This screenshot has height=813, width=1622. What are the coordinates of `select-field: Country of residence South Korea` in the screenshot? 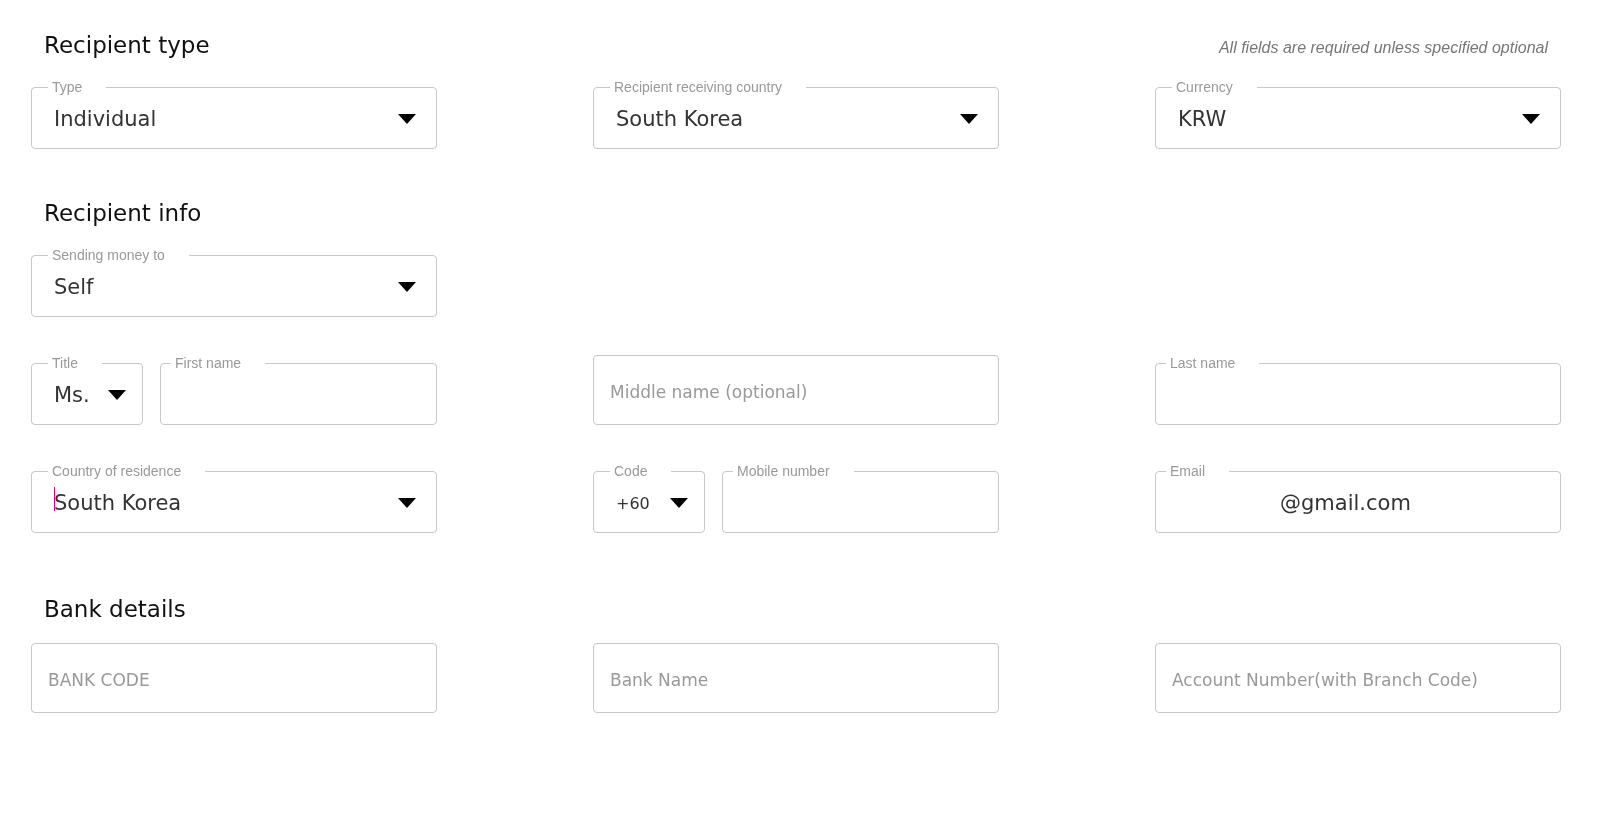 It's located at (234, 498).